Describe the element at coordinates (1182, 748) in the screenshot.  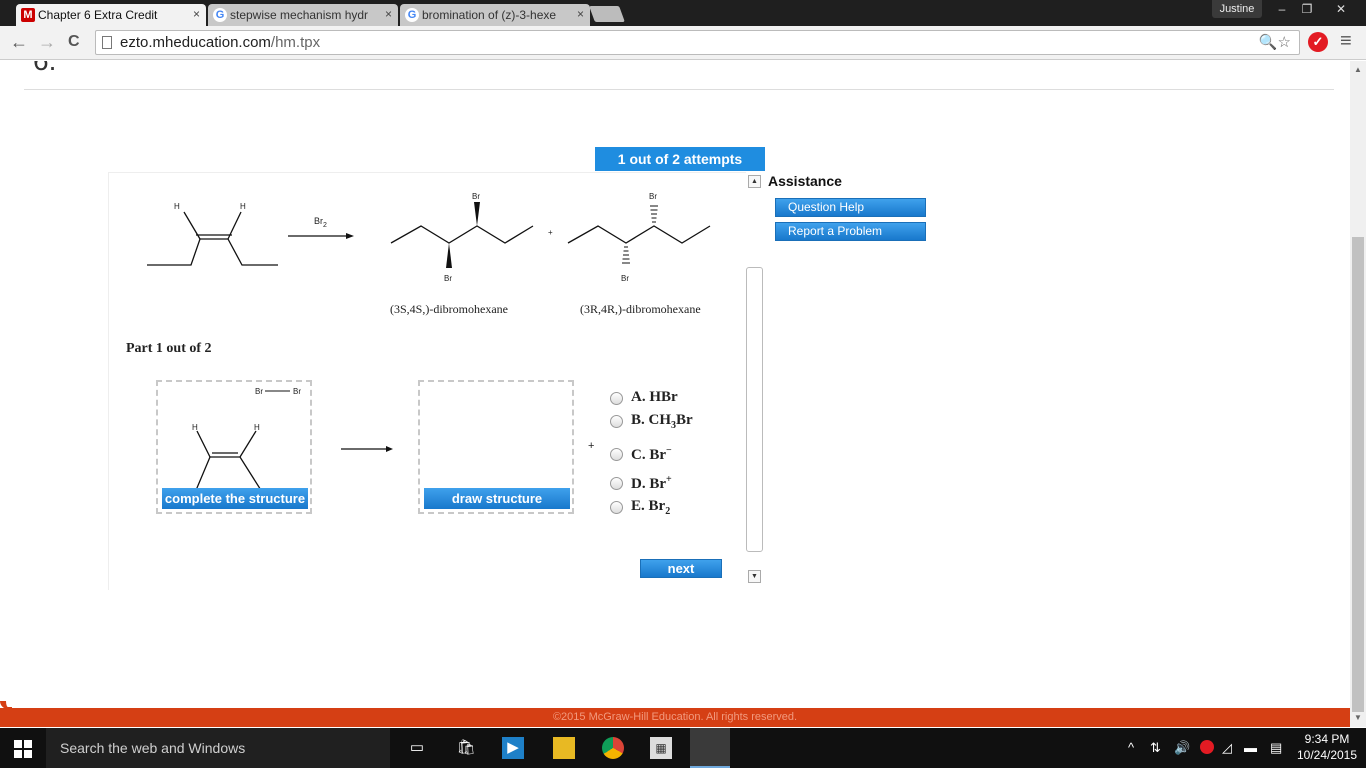
I see `volume-icon: 🔊` at that location.